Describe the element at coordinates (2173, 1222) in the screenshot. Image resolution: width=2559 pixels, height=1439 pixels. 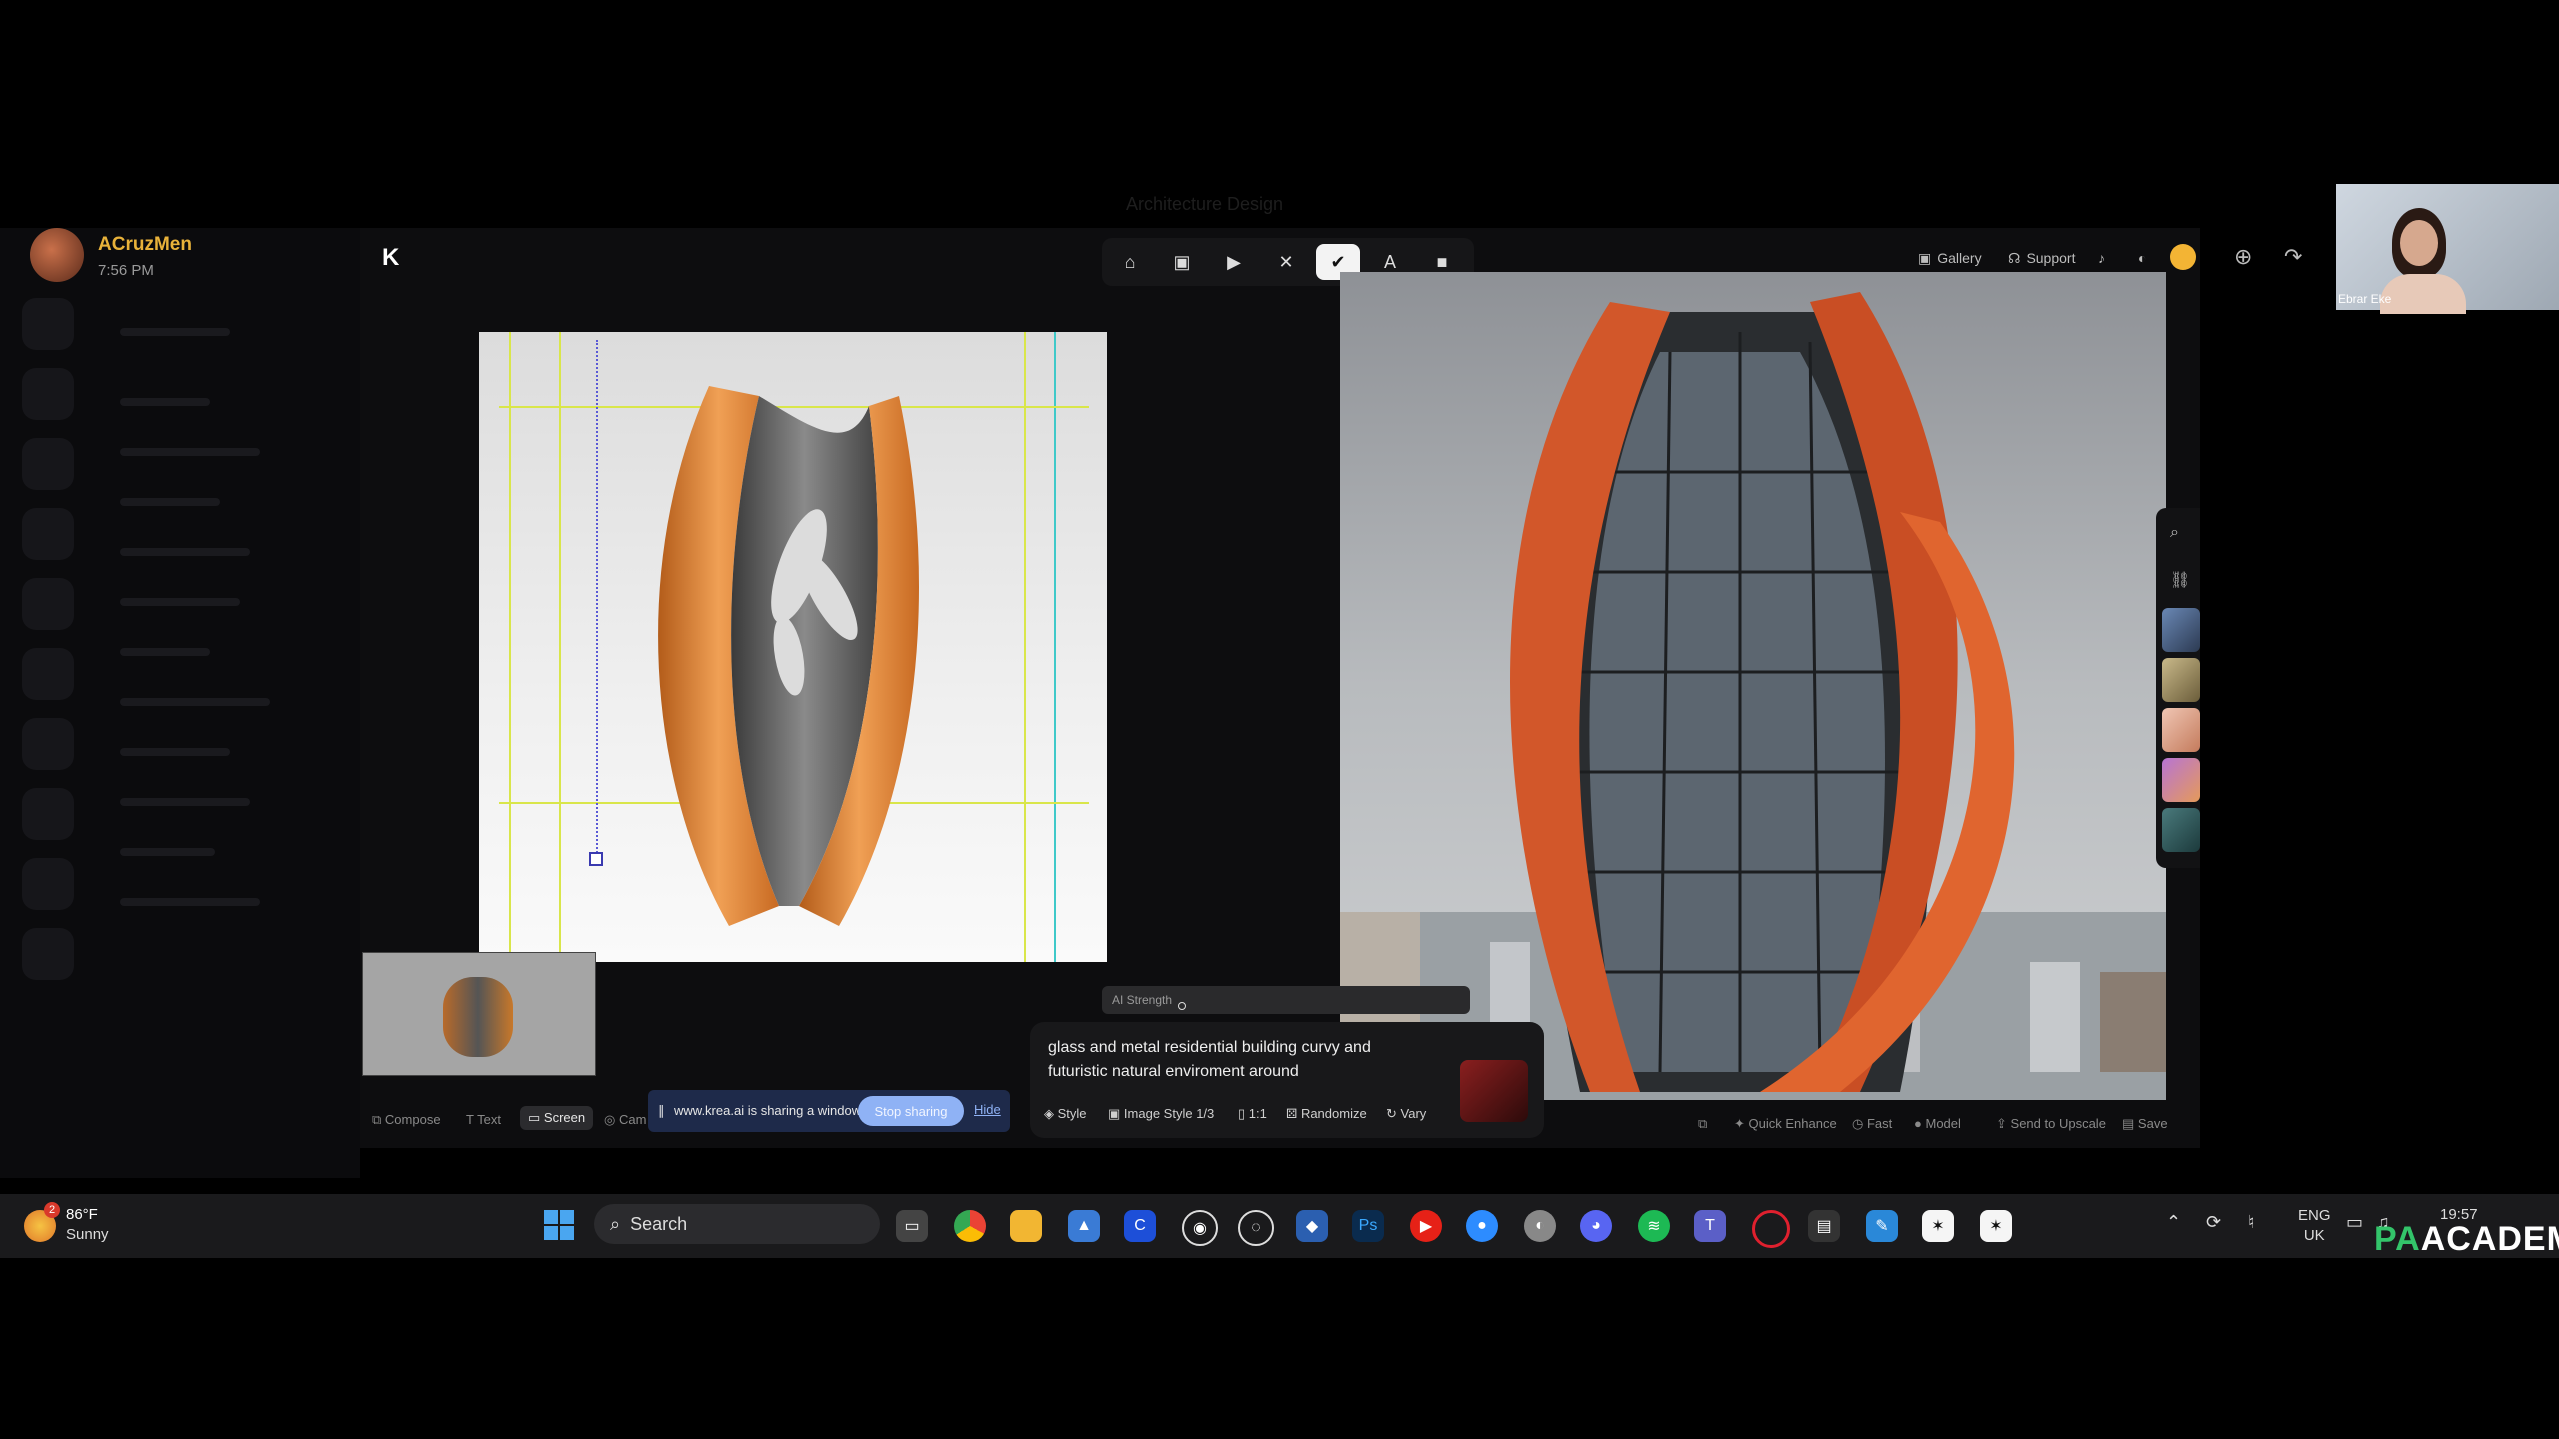
I see `chevron-up-icon: ⌃` at that location.